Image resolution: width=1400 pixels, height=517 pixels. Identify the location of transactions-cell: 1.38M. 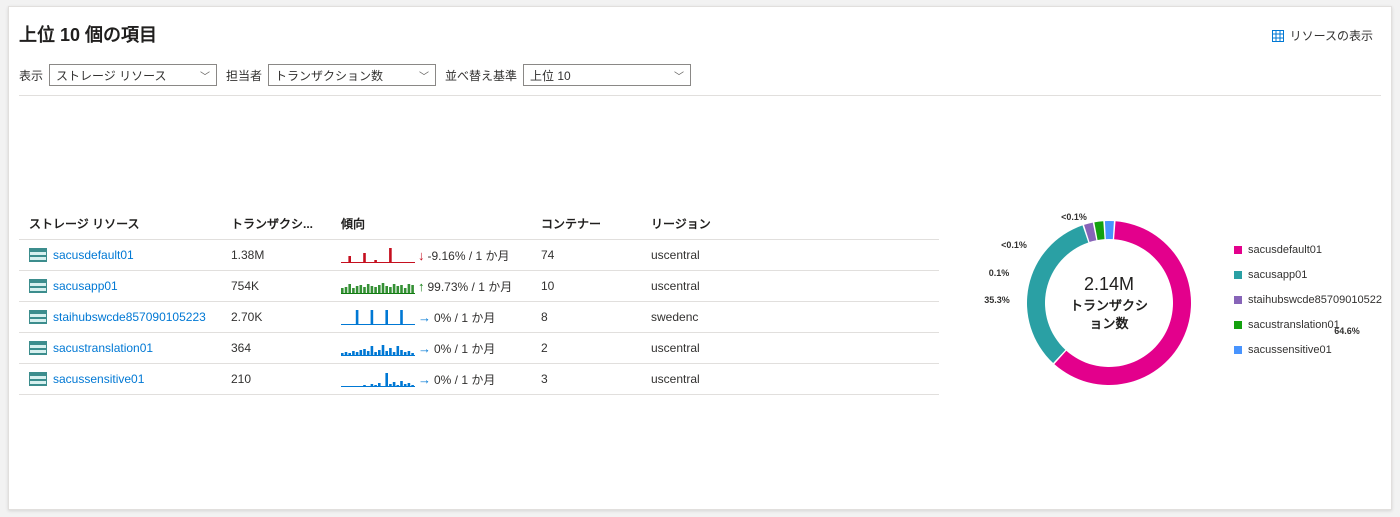
(276, 255).